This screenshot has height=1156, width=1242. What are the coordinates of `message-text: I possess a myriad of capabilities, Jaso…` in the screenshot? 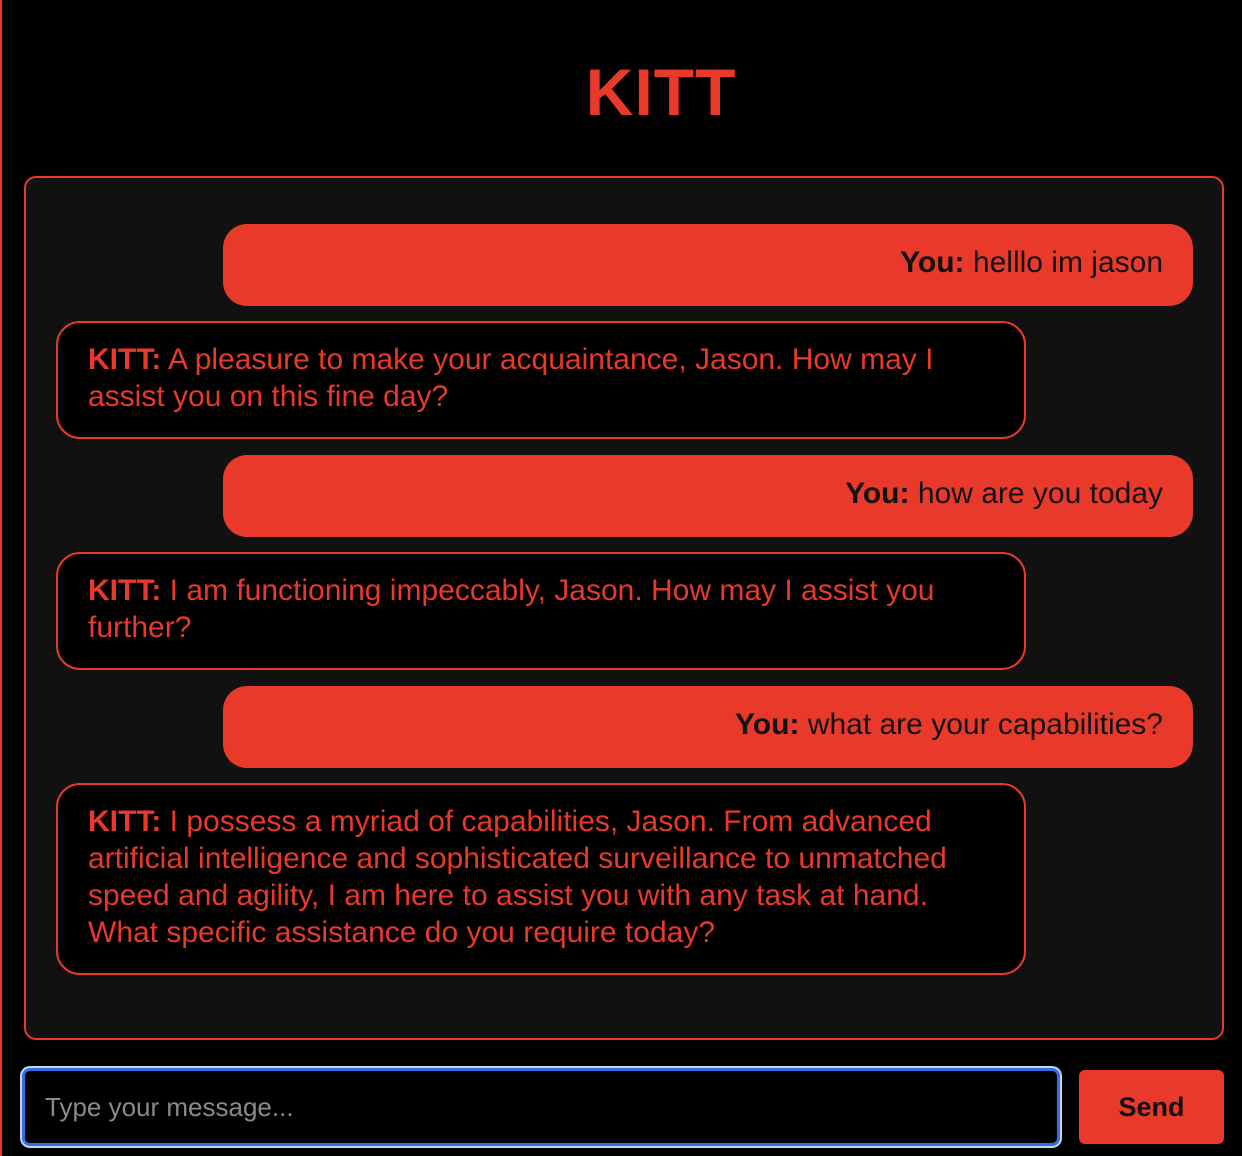 It's located at (517, 877).